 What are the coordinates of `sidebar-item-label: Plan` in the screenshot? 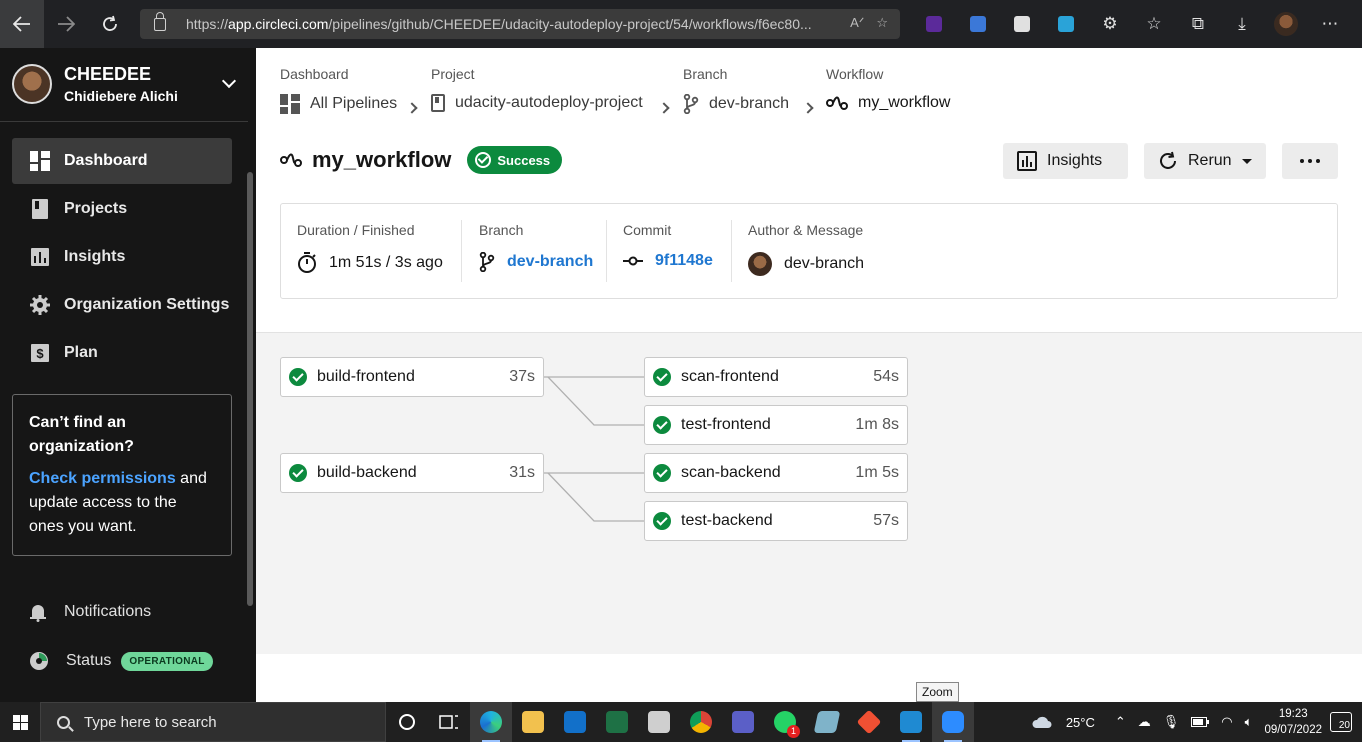 It's located at (81, 352).